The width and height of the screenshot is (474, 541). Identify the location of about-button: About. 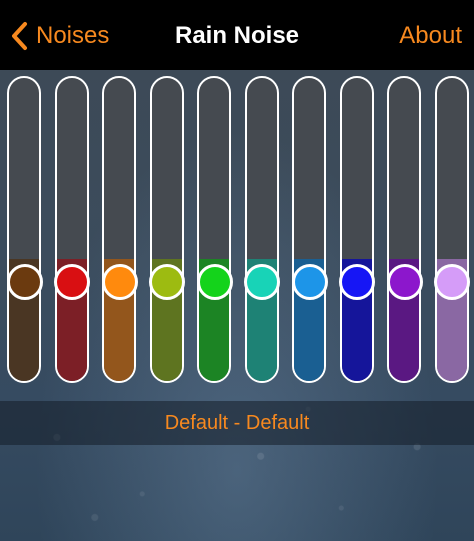
(430, 36).